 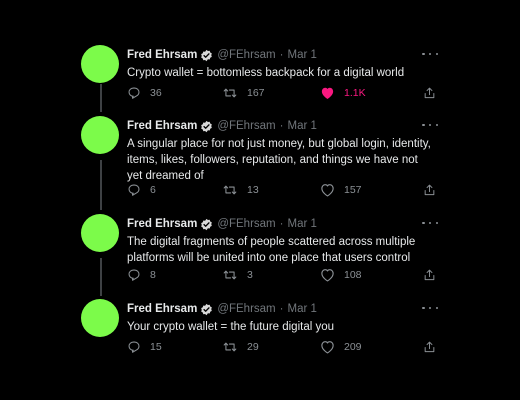 What do you see at coordinates (353, 347) in the screenshot?
I see `like-count: 209` at bounding box center [353, 347].